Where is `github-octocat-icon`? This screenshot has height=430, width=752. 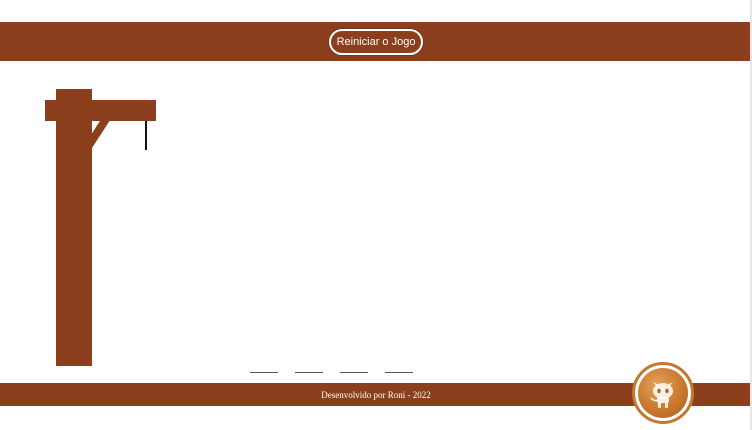
github-octocat-icon is located at coordinates (661, 395).